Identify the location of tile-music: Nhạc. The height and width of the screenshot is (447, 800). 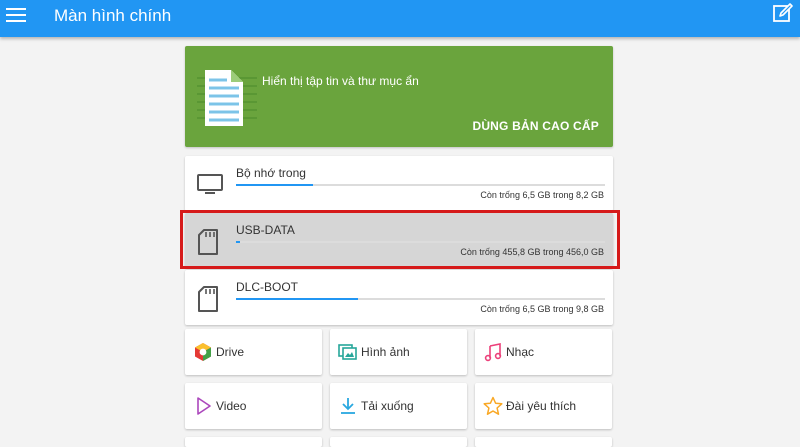
(543, 352).